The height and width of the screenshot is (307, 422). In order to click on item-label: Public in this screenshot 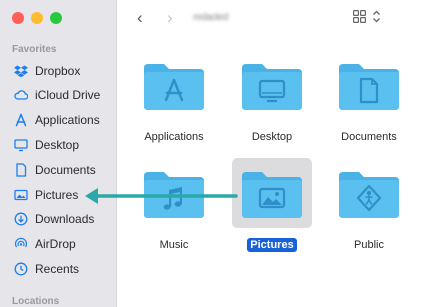, I will do `click(369, 245)`.